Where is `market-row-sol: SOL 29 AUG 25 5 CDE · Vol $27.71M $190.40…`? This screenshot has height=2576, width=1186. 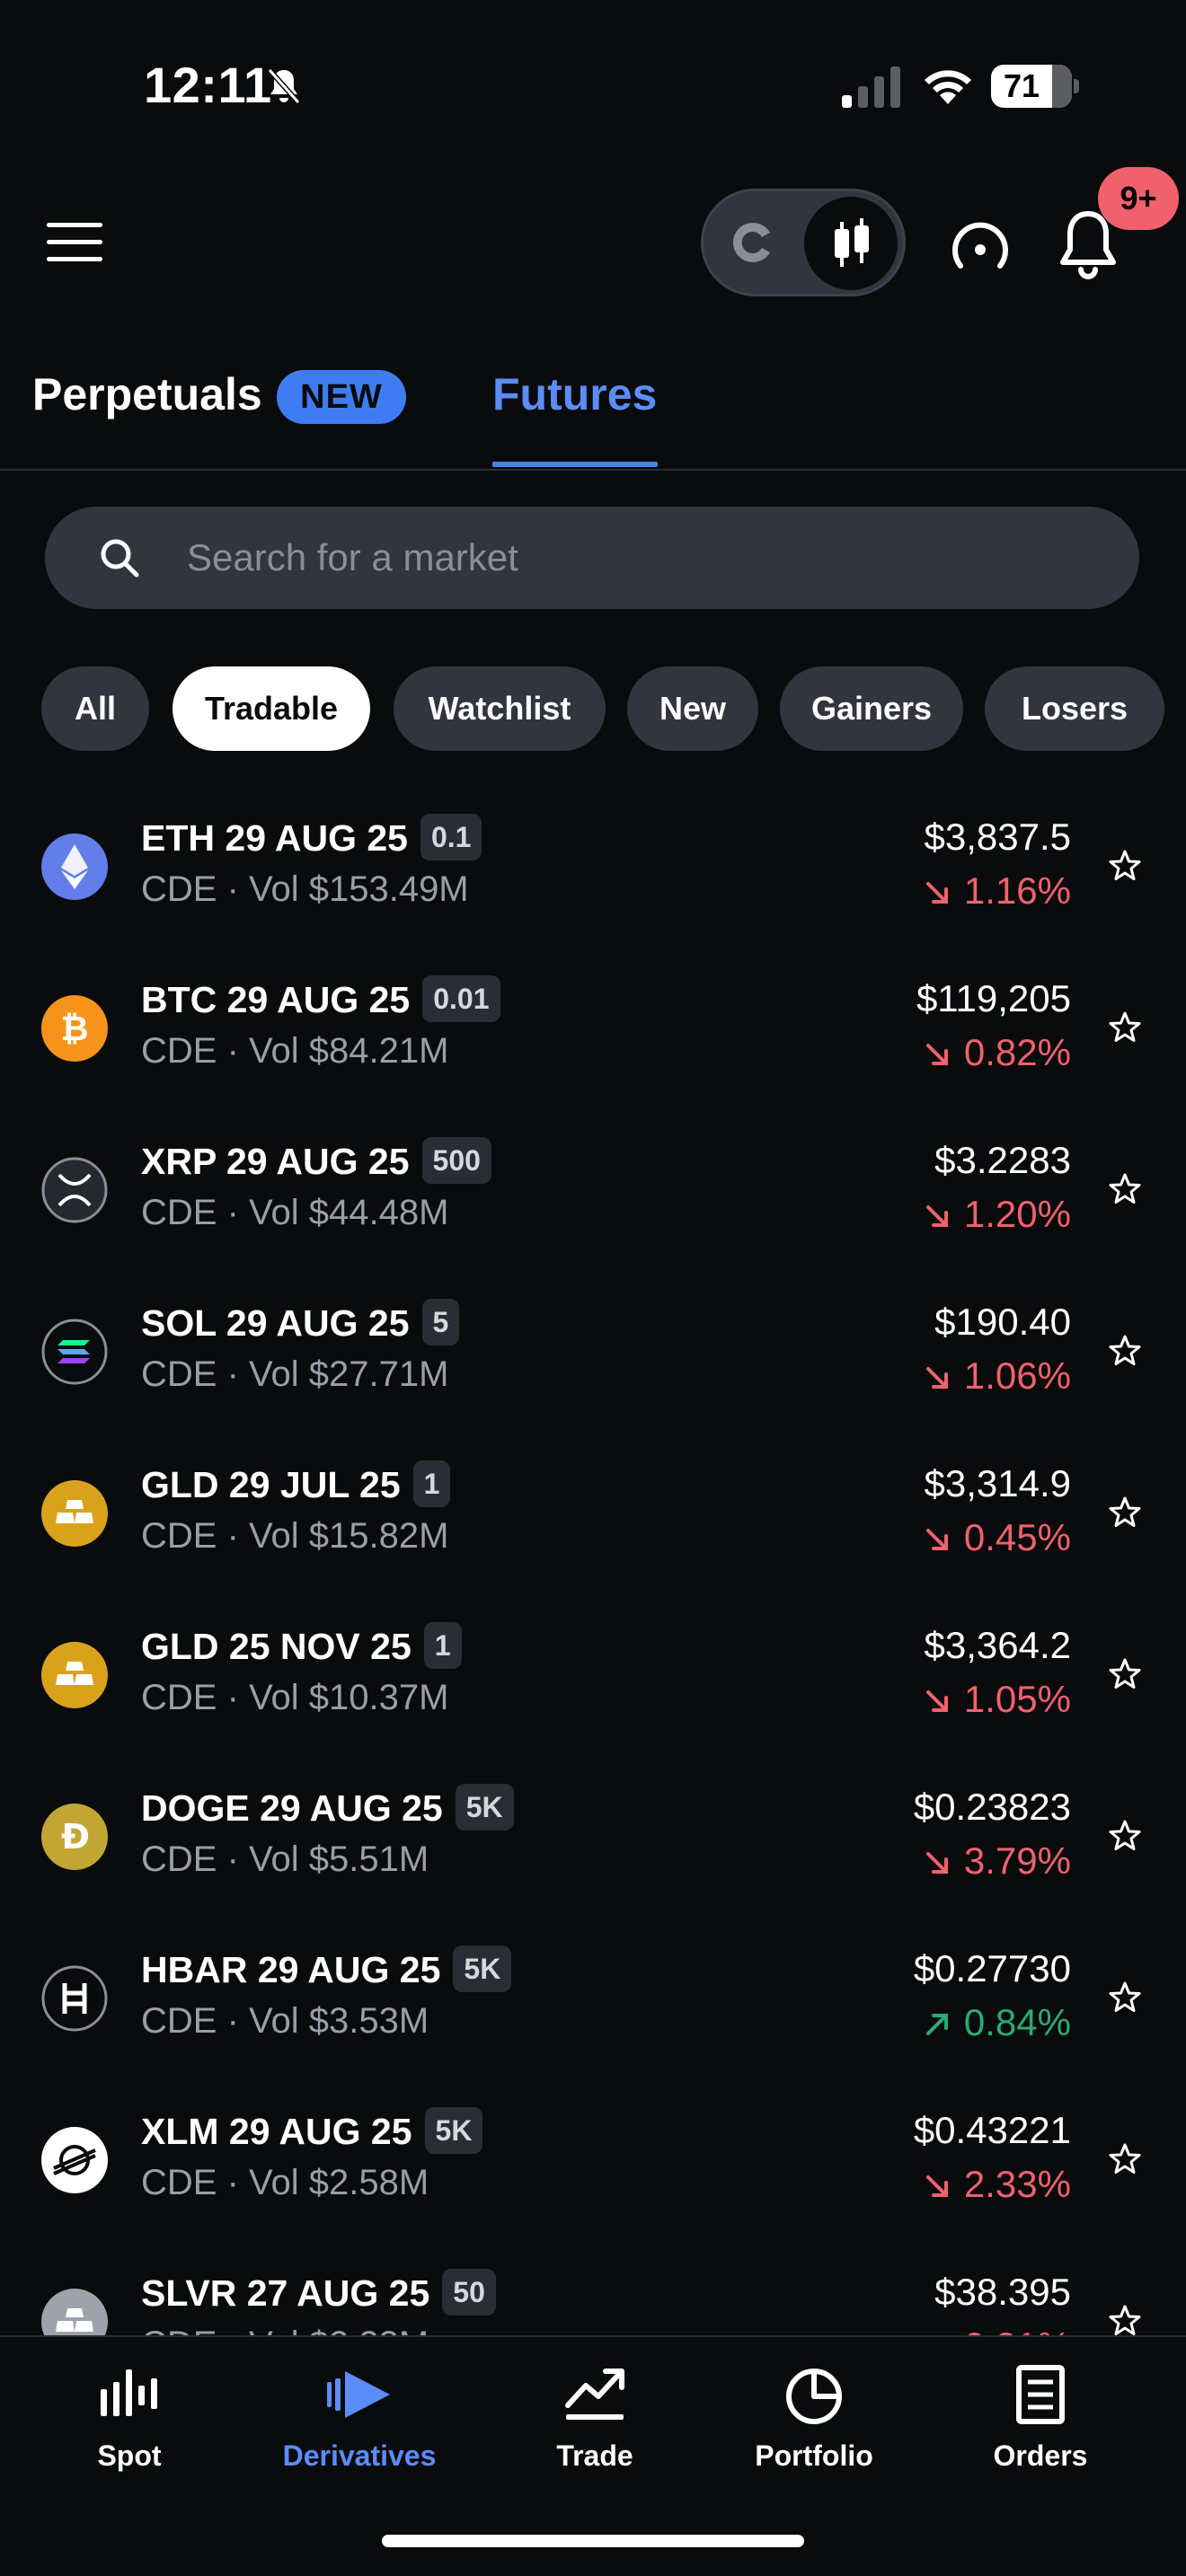 market-row-sol: SOL 29 AUG 25 5 CDE · Vol $27.71M $190.40… is located at coordinates (593, 1358).